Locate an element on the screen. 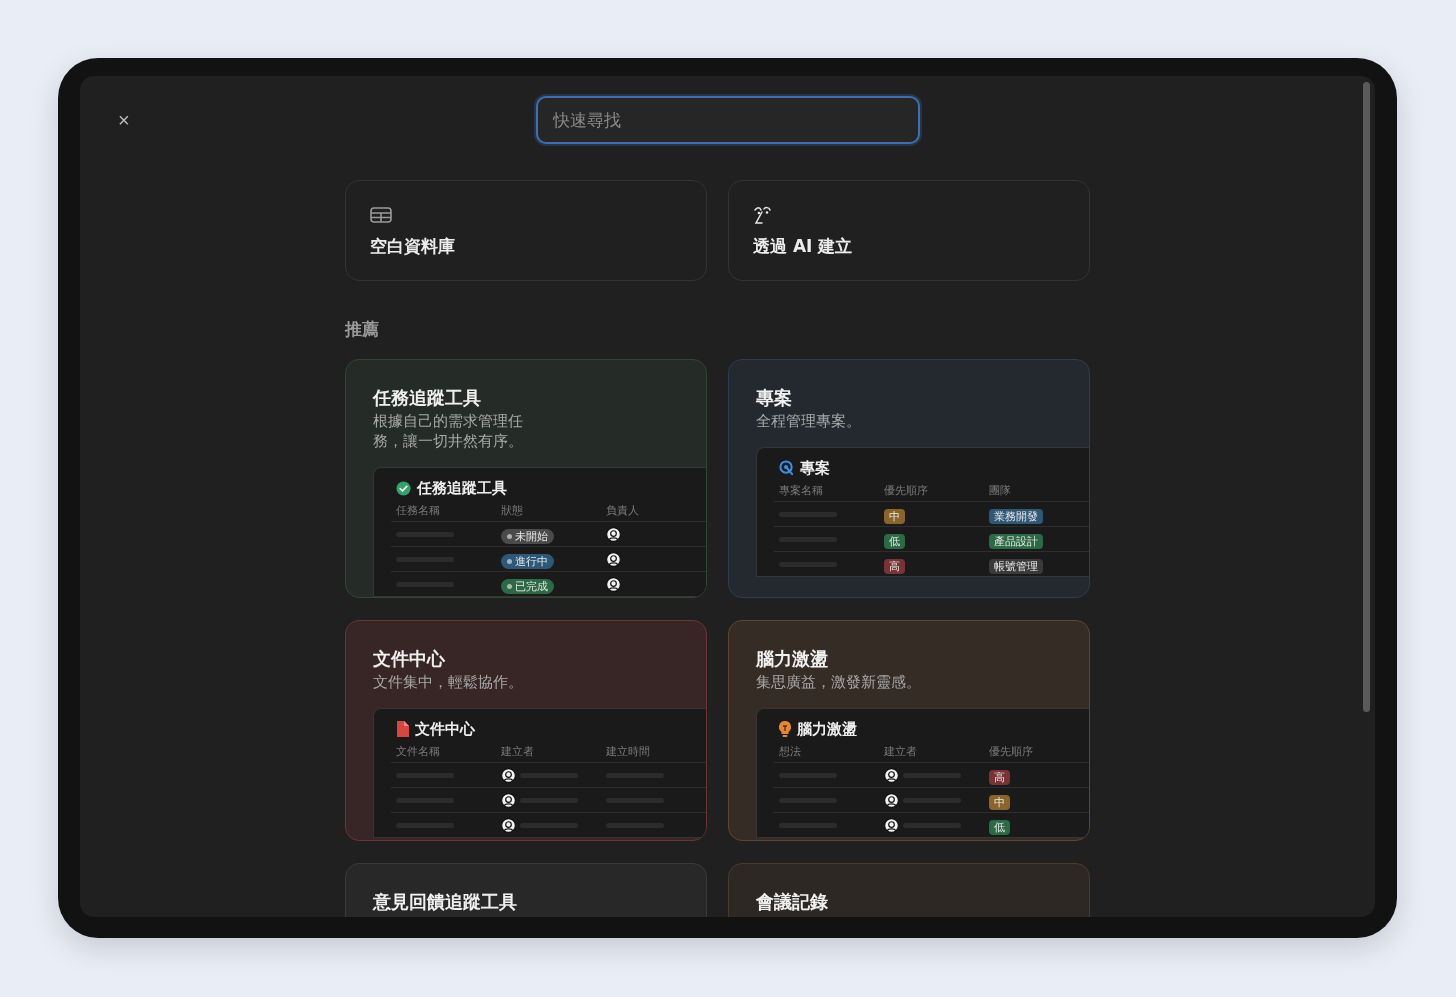 The image size is (1456, 997). column-header: 團隊 is located at coordinates (1000, 490).